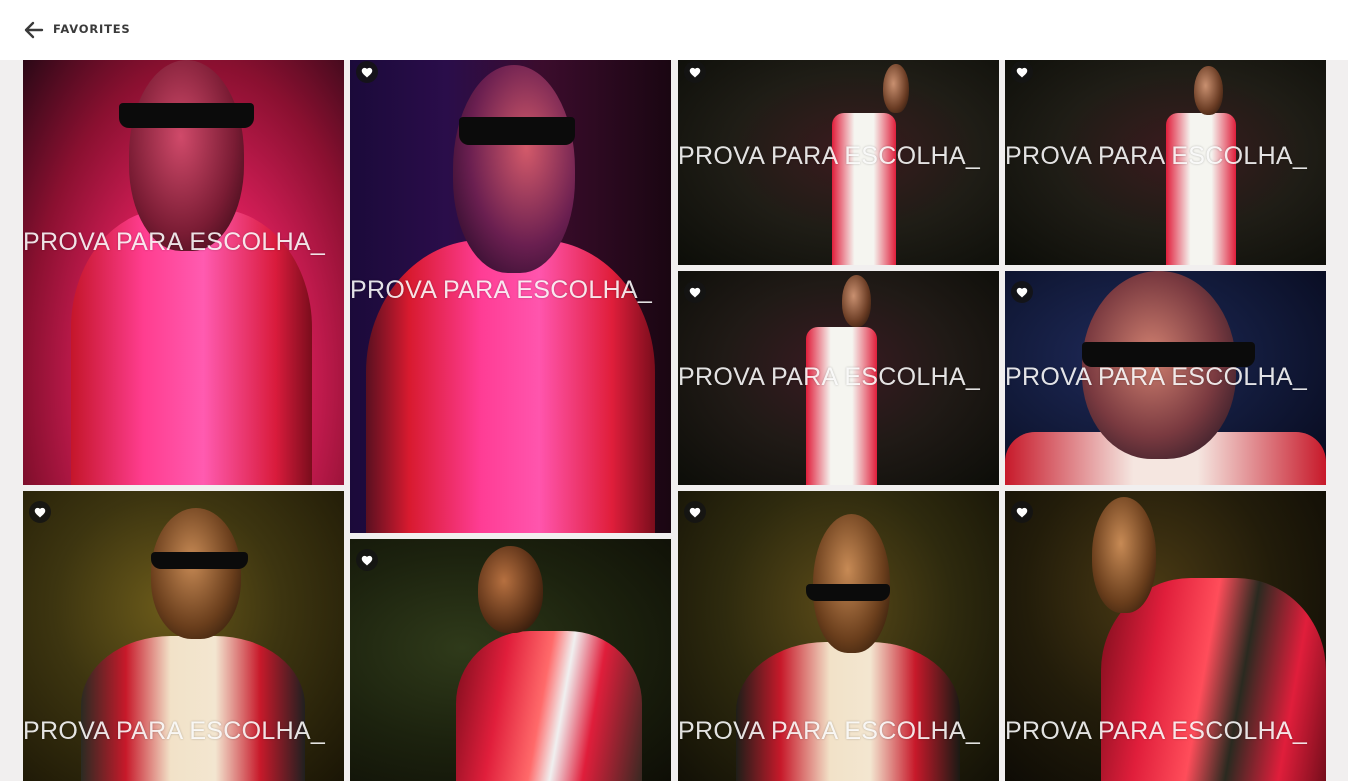 The width and height of the screenshot is (1348, 781). I want to click on arrow-left-icon, so click(34, 30).